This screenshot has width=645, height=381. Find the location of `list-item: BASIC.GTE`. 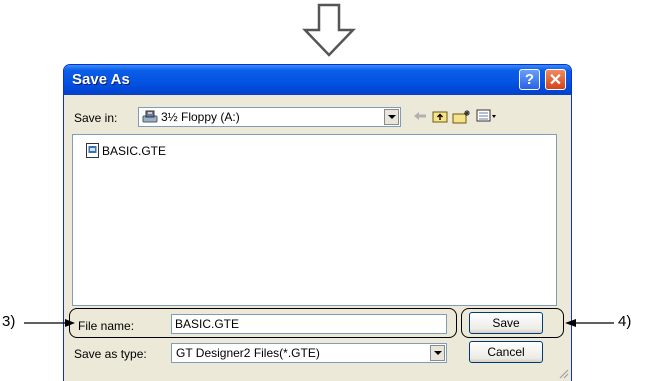

list-item: BASIC.GTE is located at coordinates (126, 150).